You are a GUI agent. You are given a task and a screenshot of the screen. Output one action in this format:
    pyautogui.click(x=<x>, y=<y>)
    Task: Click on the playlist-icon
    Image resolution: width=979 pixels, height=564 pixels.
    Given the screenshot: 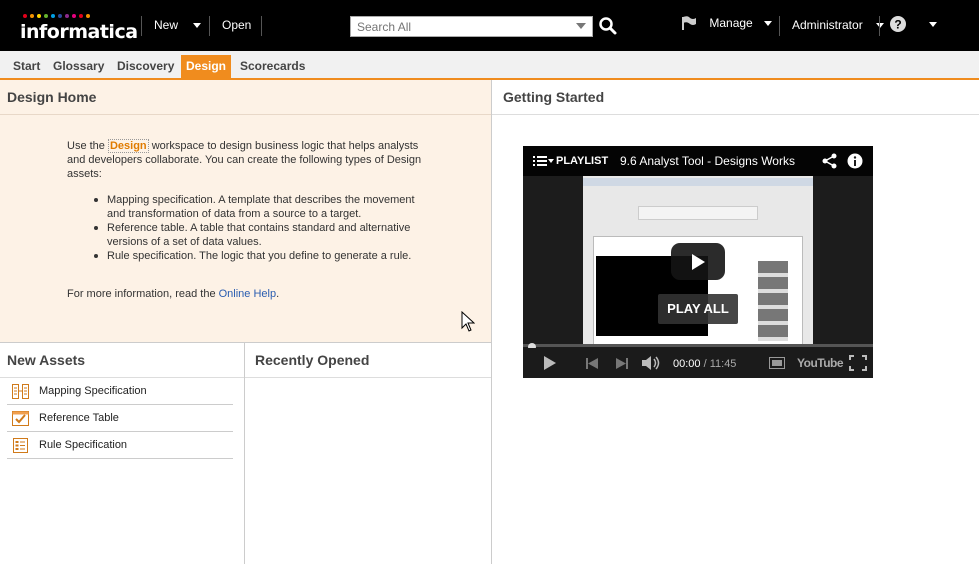 What is the action you would take?
    pyautogui.click(x=540, y=161)
    